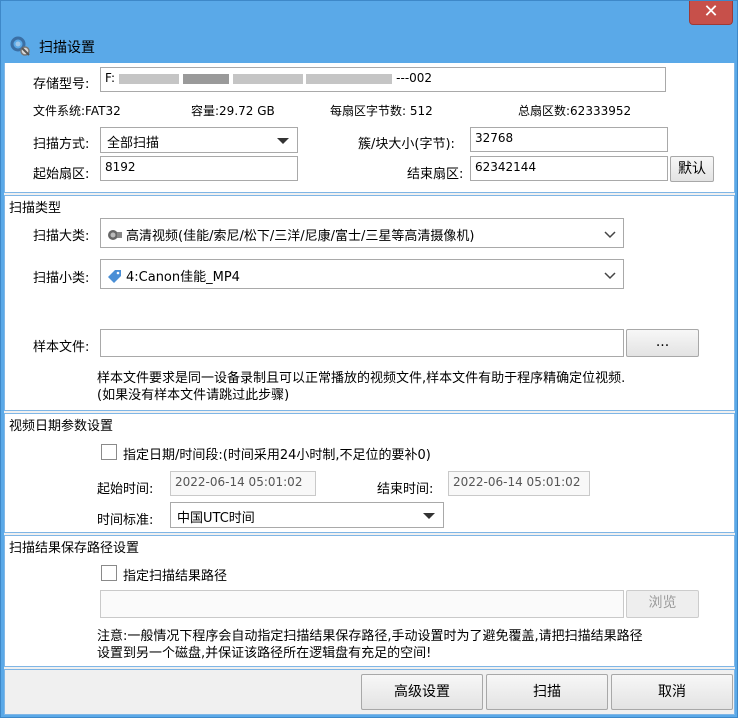 The width and height of the screenshot is (738, 718). I want to click on advanced-settings-button: 高级设置, so click(422, 692).